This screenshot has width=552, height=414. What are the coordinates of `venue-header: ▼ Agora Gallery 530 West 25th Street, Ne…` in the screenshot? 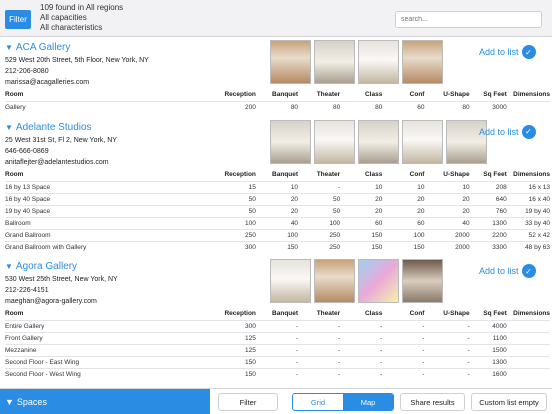 It's located at (276, 282).